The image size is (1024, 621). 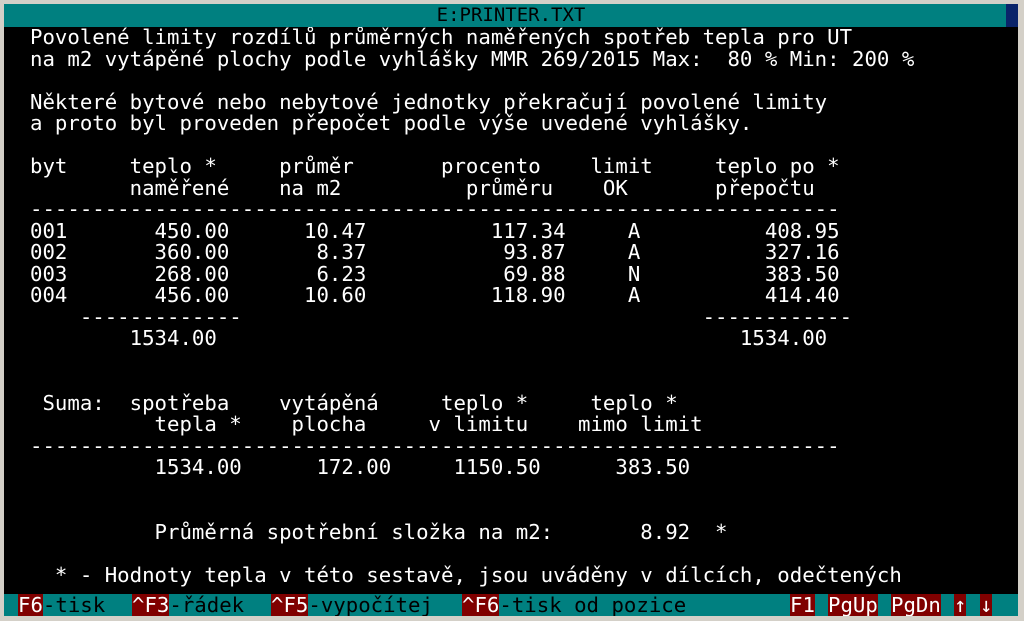 I want to click on title-bar: E:PRINTER.TXT, so click(x=511, y=15).